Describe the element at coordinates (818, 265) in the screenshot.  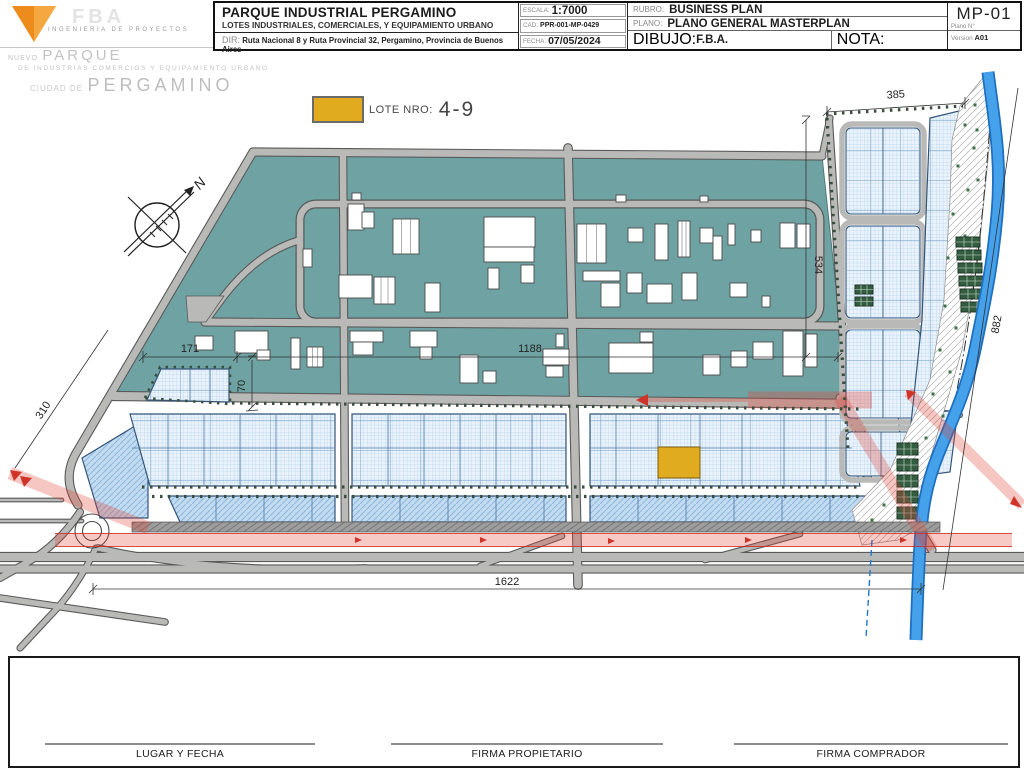
I see `dim-534: 534` at that location.